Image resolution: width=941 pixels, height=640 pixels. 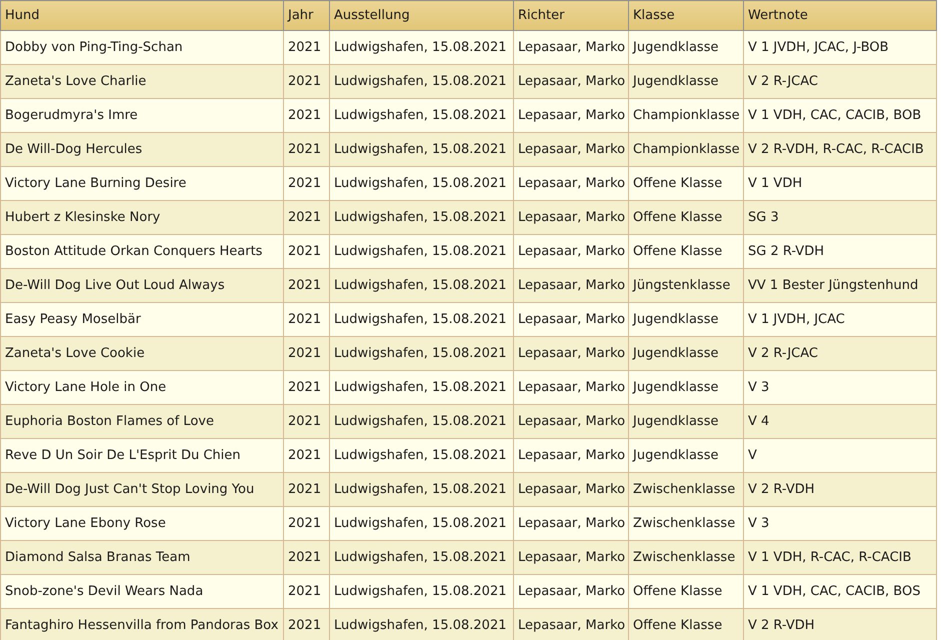 What do you see at coordinates (686, 15) in the screenshot?
I see `column-header: Klasse` at bounding box center [686, 15].